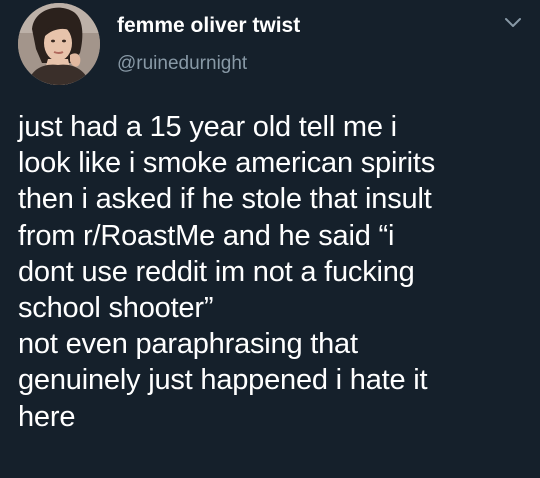 The height and width of the screenshot is (478, 540). I want to click on display-name: femme oliver twist, so click(208, 26).